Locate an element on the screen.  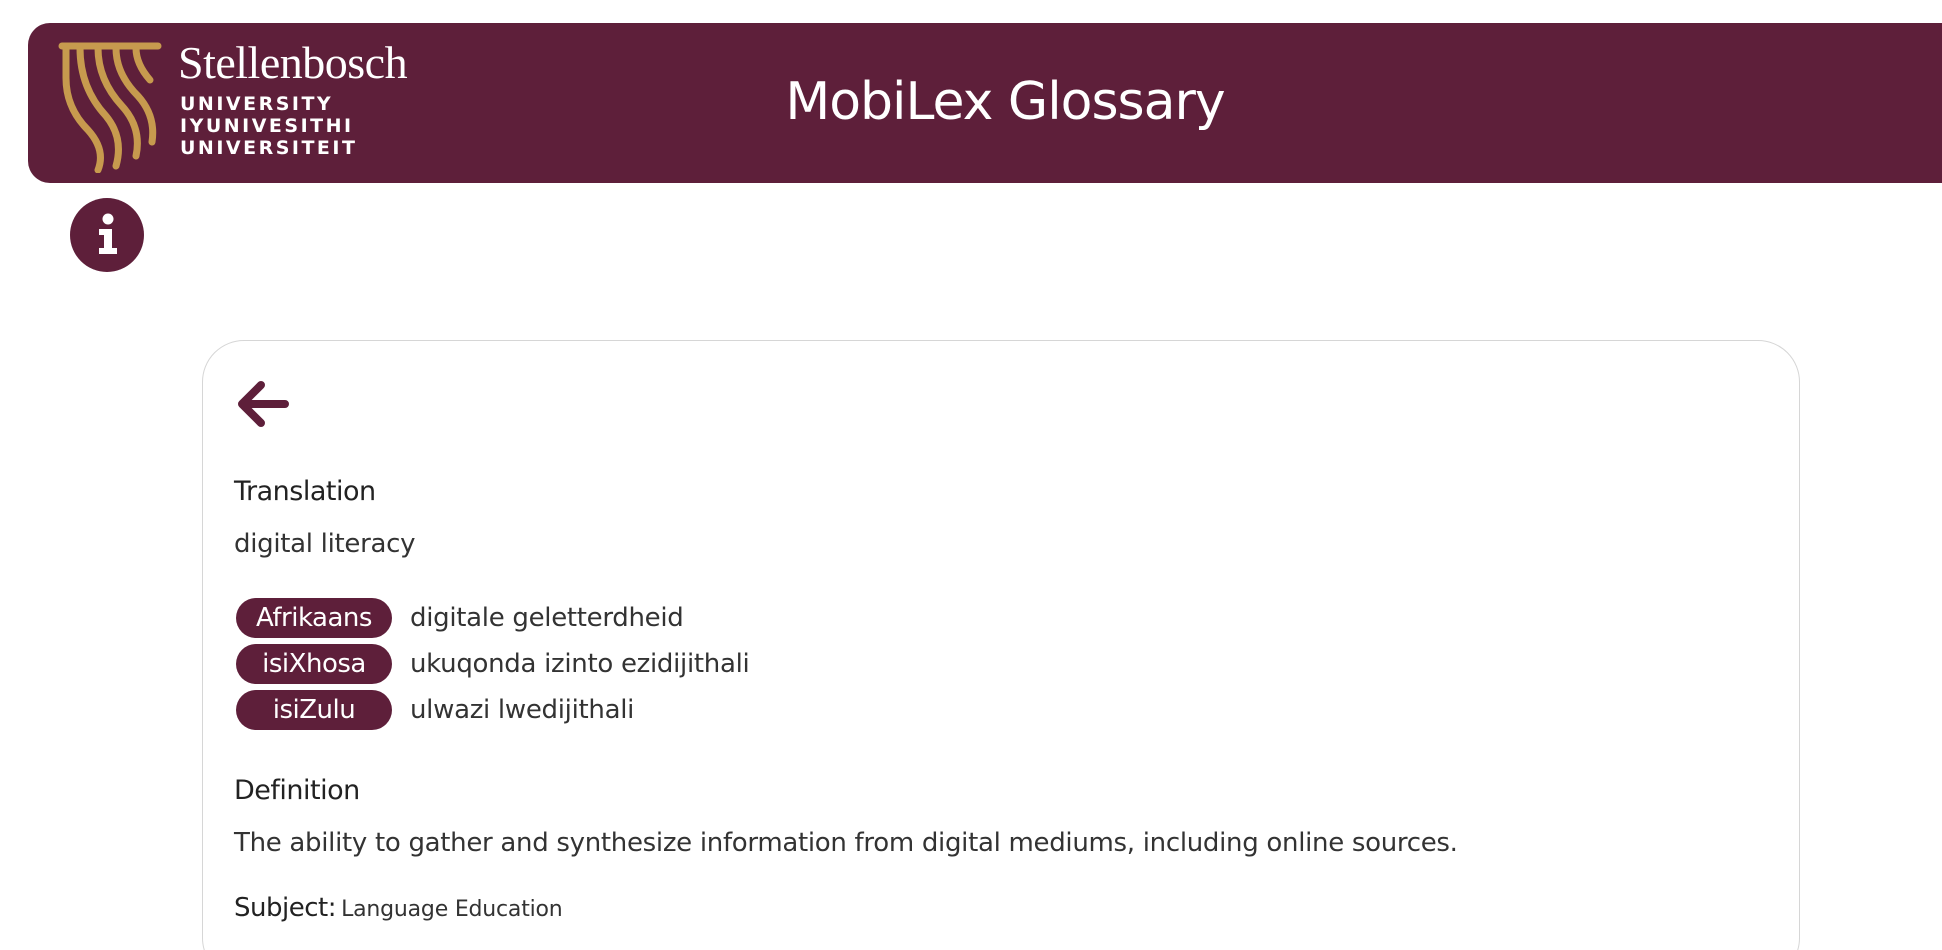
translation-term-afrikaans: digitale geletterdheid is located at coordinates (547, 618).